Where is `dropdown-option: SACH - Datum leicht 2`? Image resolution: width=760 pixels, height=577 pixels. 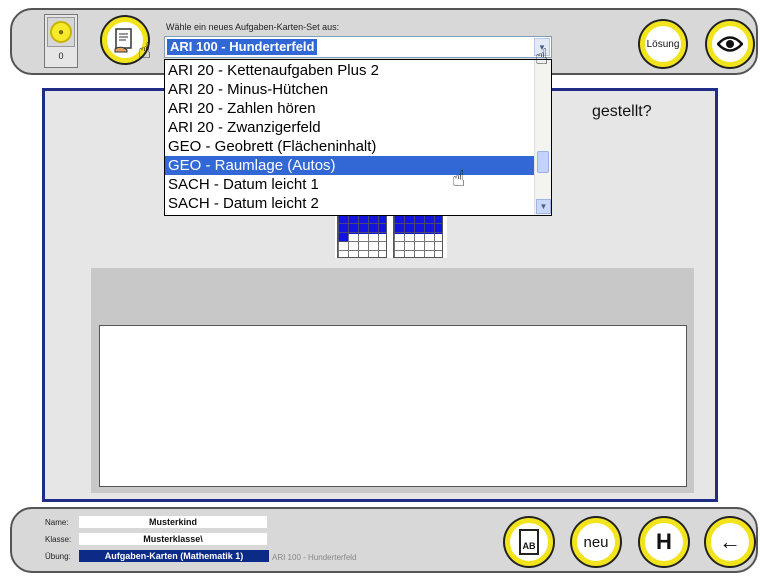
dropdown-option: SACH - Datum leicht 2 is located at coordinates (350, 203).